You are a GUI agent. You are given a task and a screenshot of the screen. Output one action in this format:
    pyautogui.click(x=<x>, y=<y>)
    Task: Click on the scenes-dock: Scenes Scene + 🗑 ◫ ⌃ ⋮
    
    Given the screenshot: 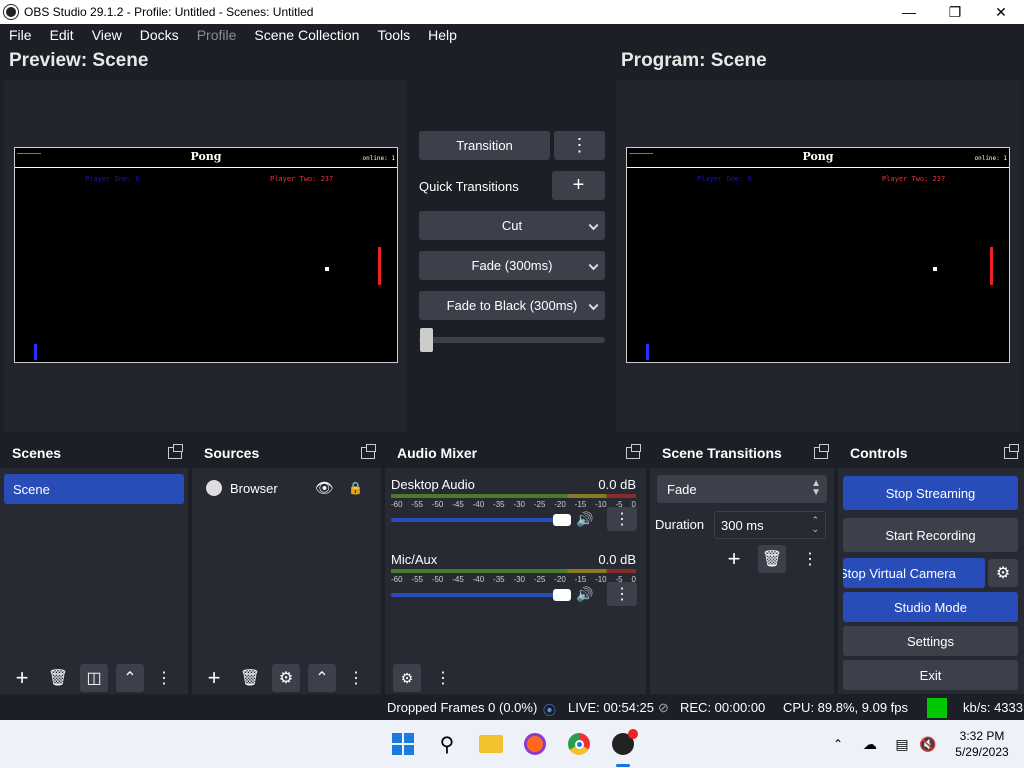 What is the action you would take?
    pyautogui.click(x=94, y=566)
    